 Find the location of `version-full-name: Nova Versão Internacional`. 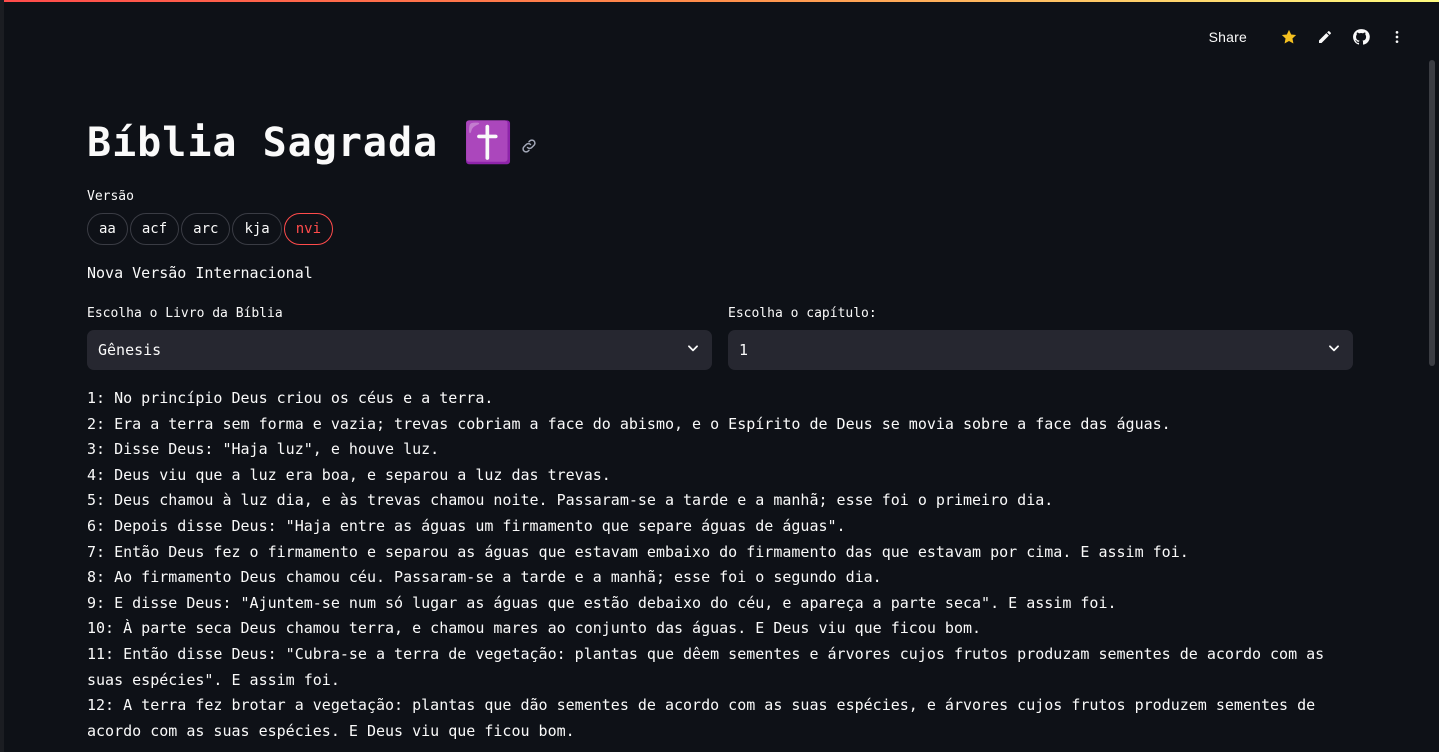

version-full-name: Nova Versão Internacional is located at coordinates (200, 273).